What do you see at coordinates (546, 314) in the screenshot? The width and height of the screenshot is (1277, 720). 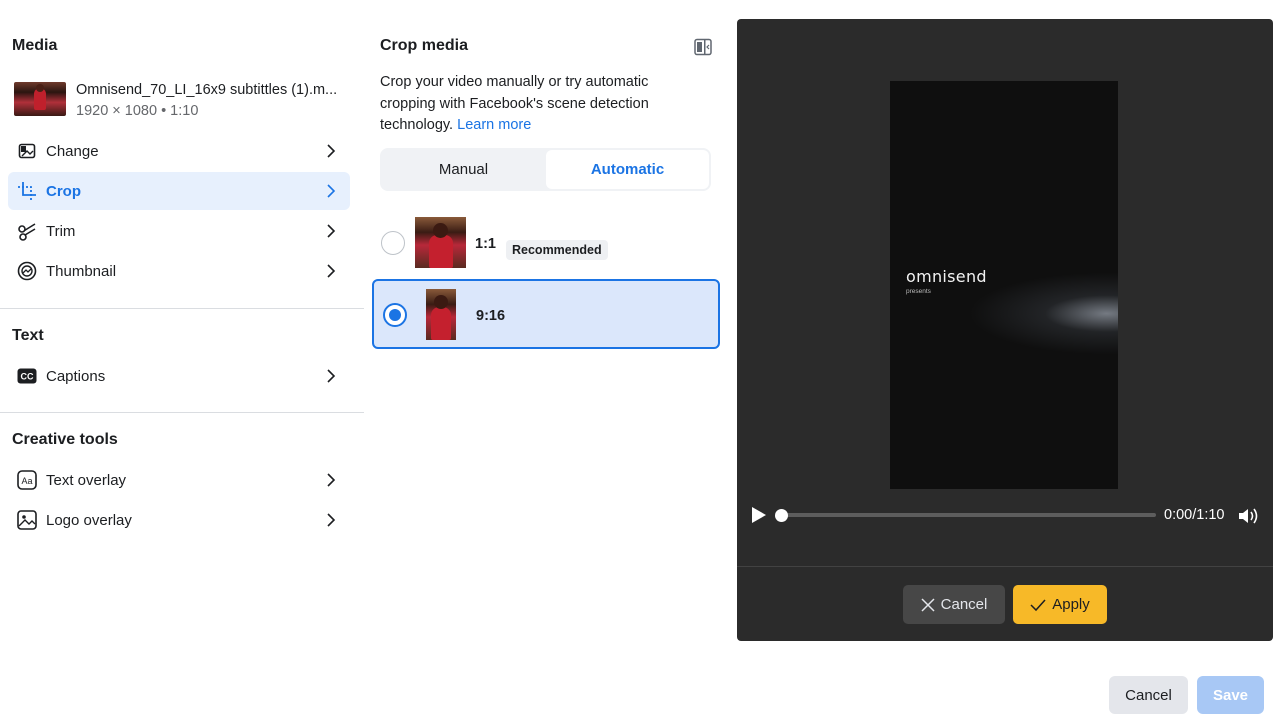 I see `crop-option-9-16: 9:16` at bounding box center [546, 314].